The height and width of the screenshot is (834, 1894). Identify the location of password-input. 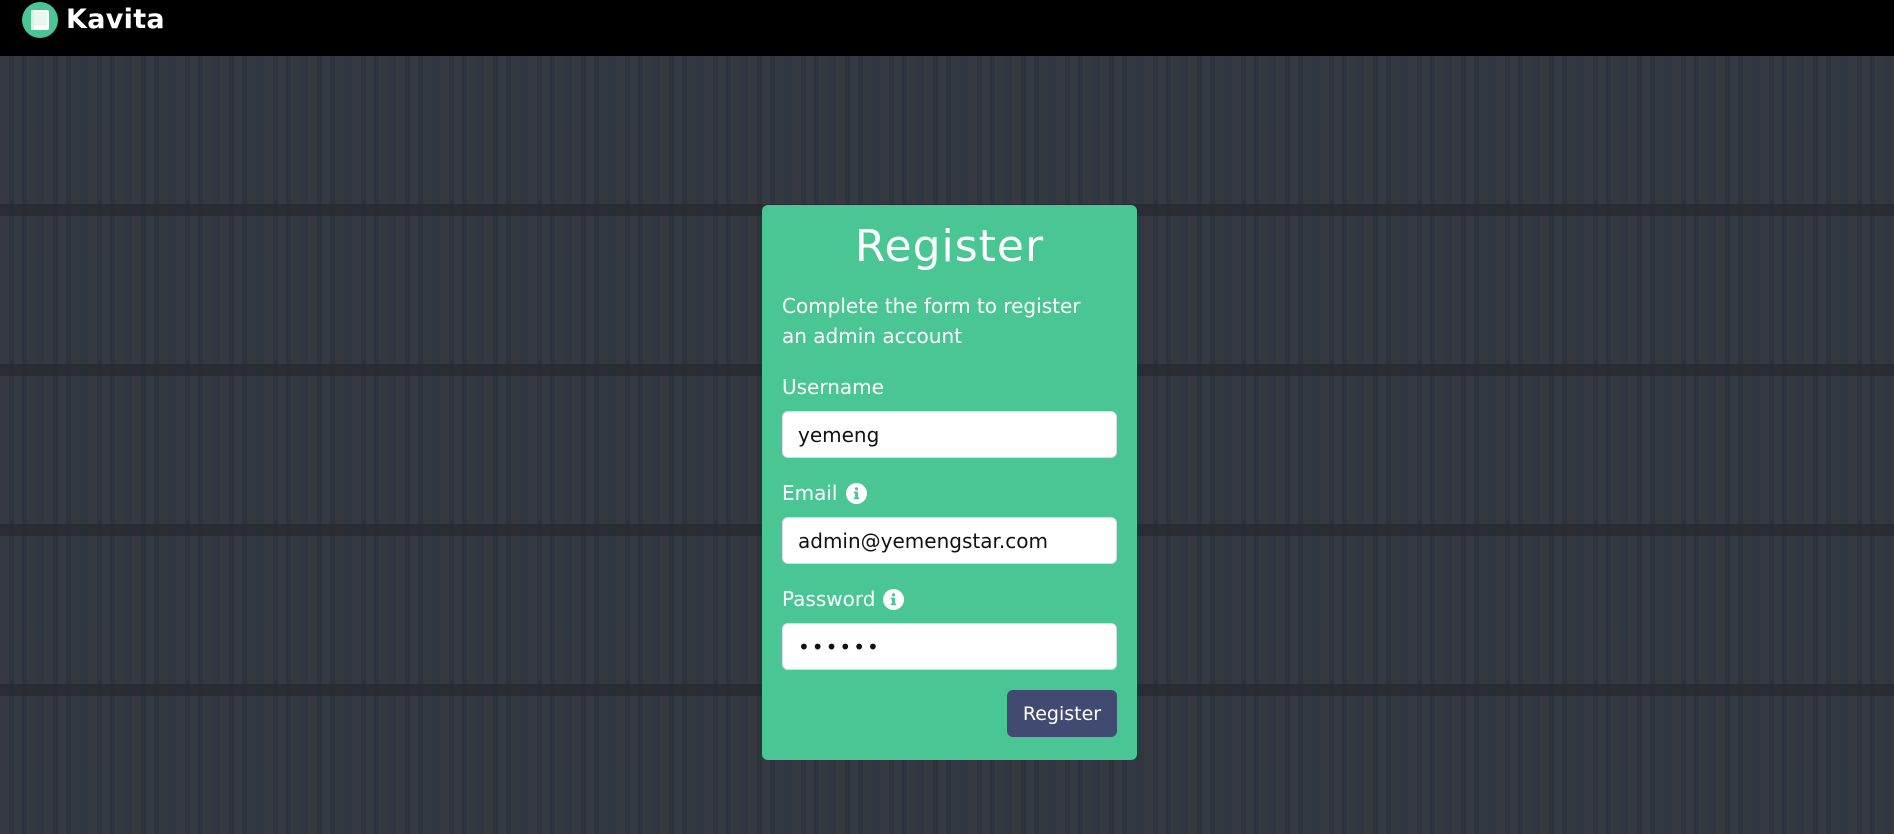
(949, 646).